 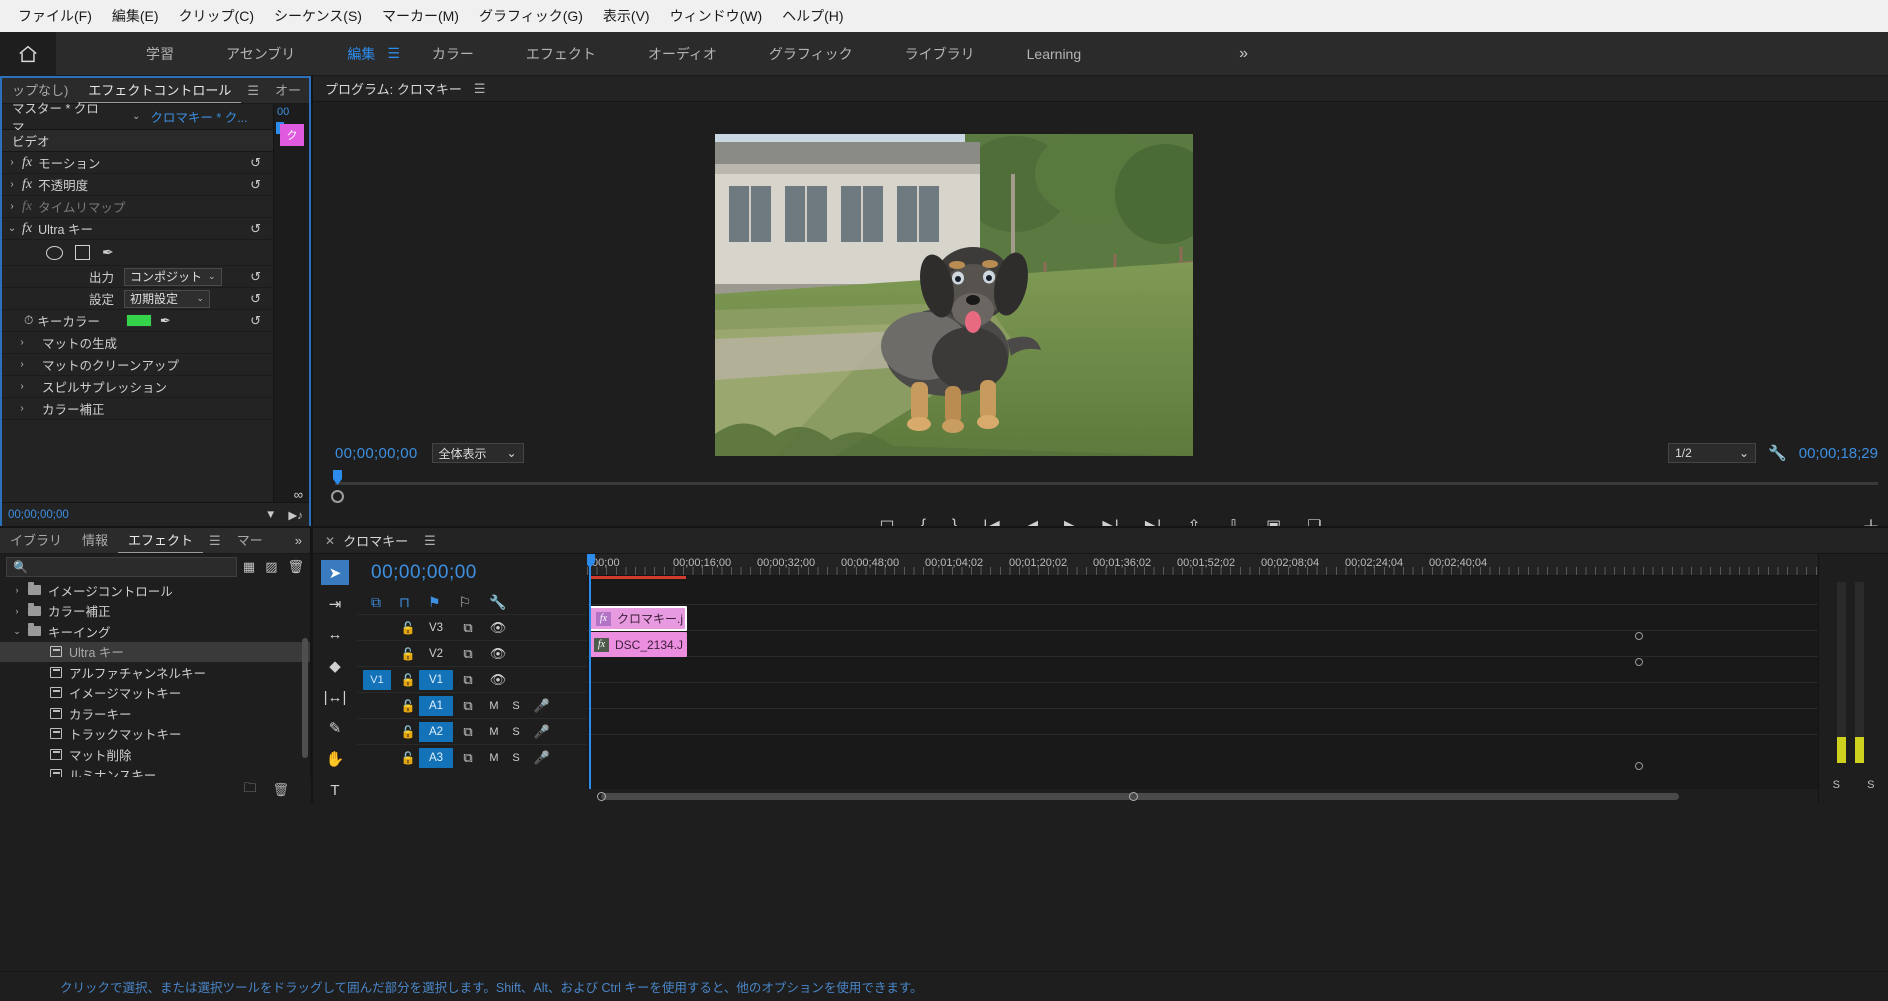 I want to click on zoom-handle-right, so click(x=1133, y=796).